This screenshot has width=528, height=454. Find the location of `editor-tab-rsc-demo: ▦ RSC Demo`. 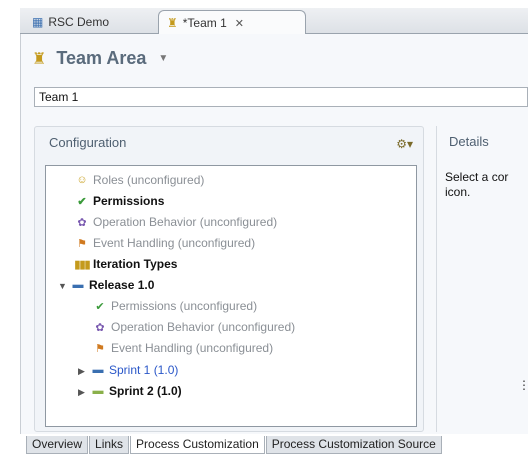

editor-tab-rsc-demo: ▦ RSC Demo is located at coordinates (86, 22).